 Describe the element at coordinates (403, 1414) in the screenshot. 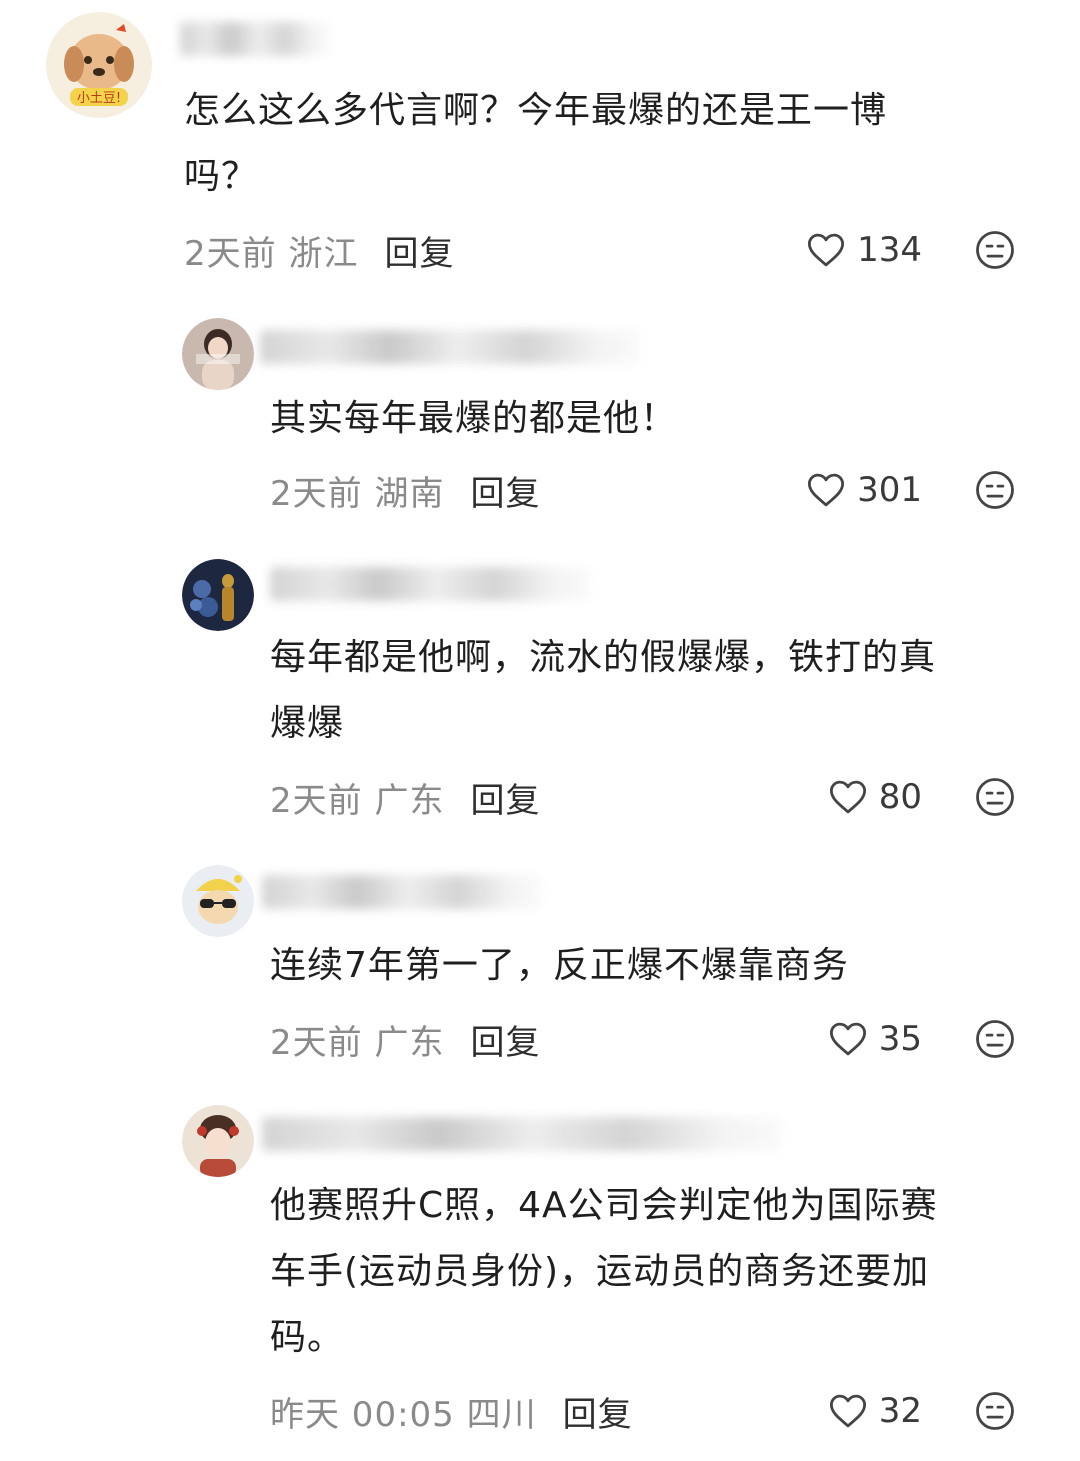

I see `comment-time-location: 昨天 00:05 四川` at that location.